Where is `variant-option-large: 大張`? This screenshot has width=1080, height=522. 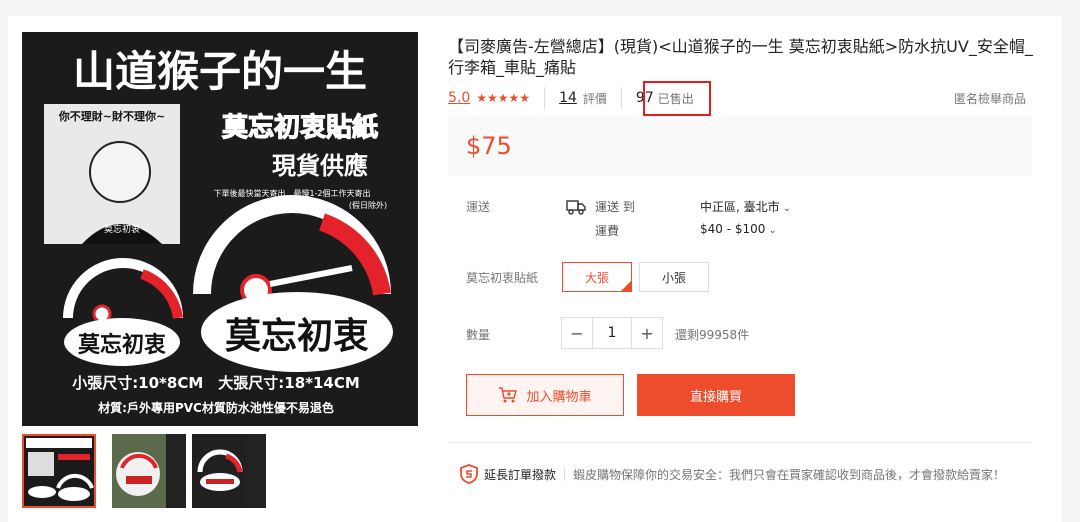 variant-option-large: 大張 is located at coordinates (597, 277).